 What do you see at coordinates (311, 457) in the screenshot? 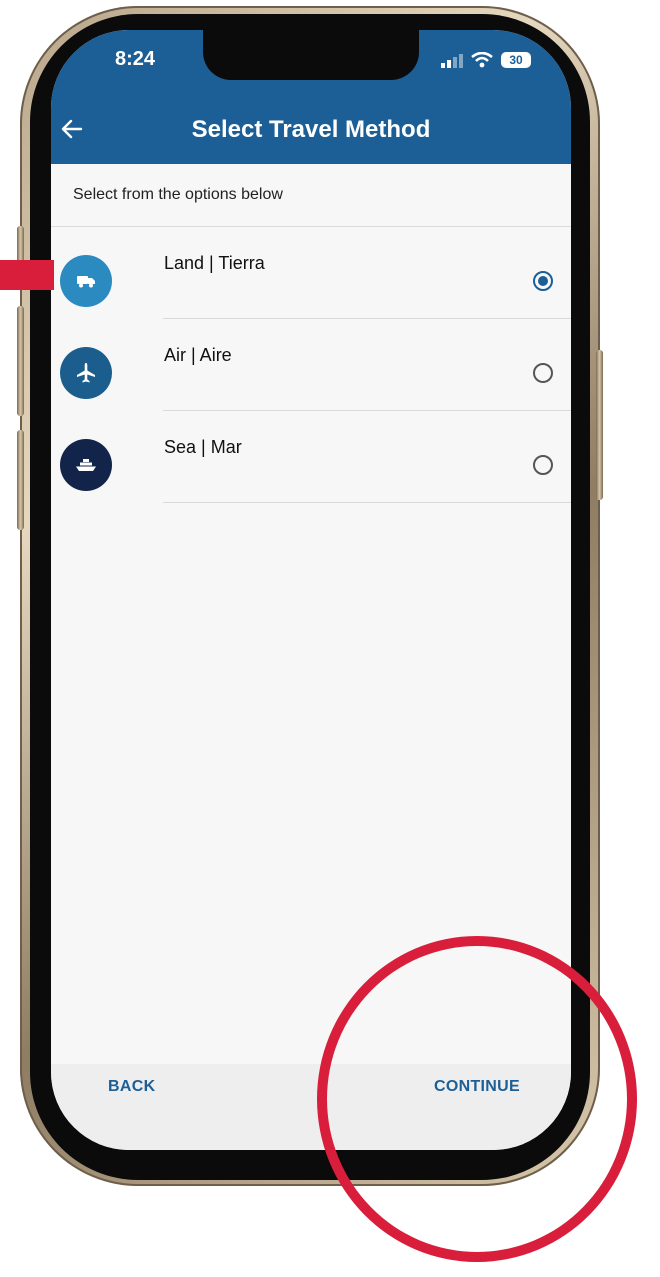
I see `option-sea: Sea | Mar` at bounding box center [311, 457].